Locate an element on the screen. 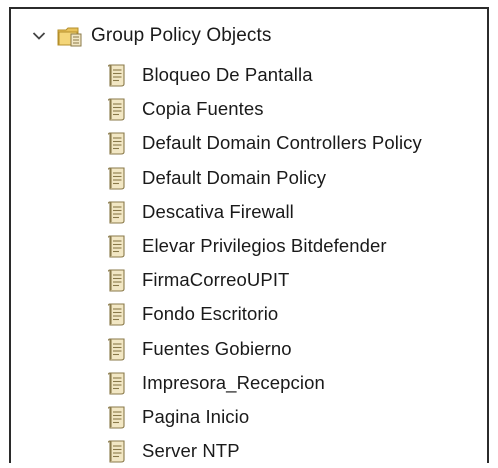 This screenshot has width=498, height=468. tree-item-gpo: Impresora_Recepcion is located at coordinates (264, 383).